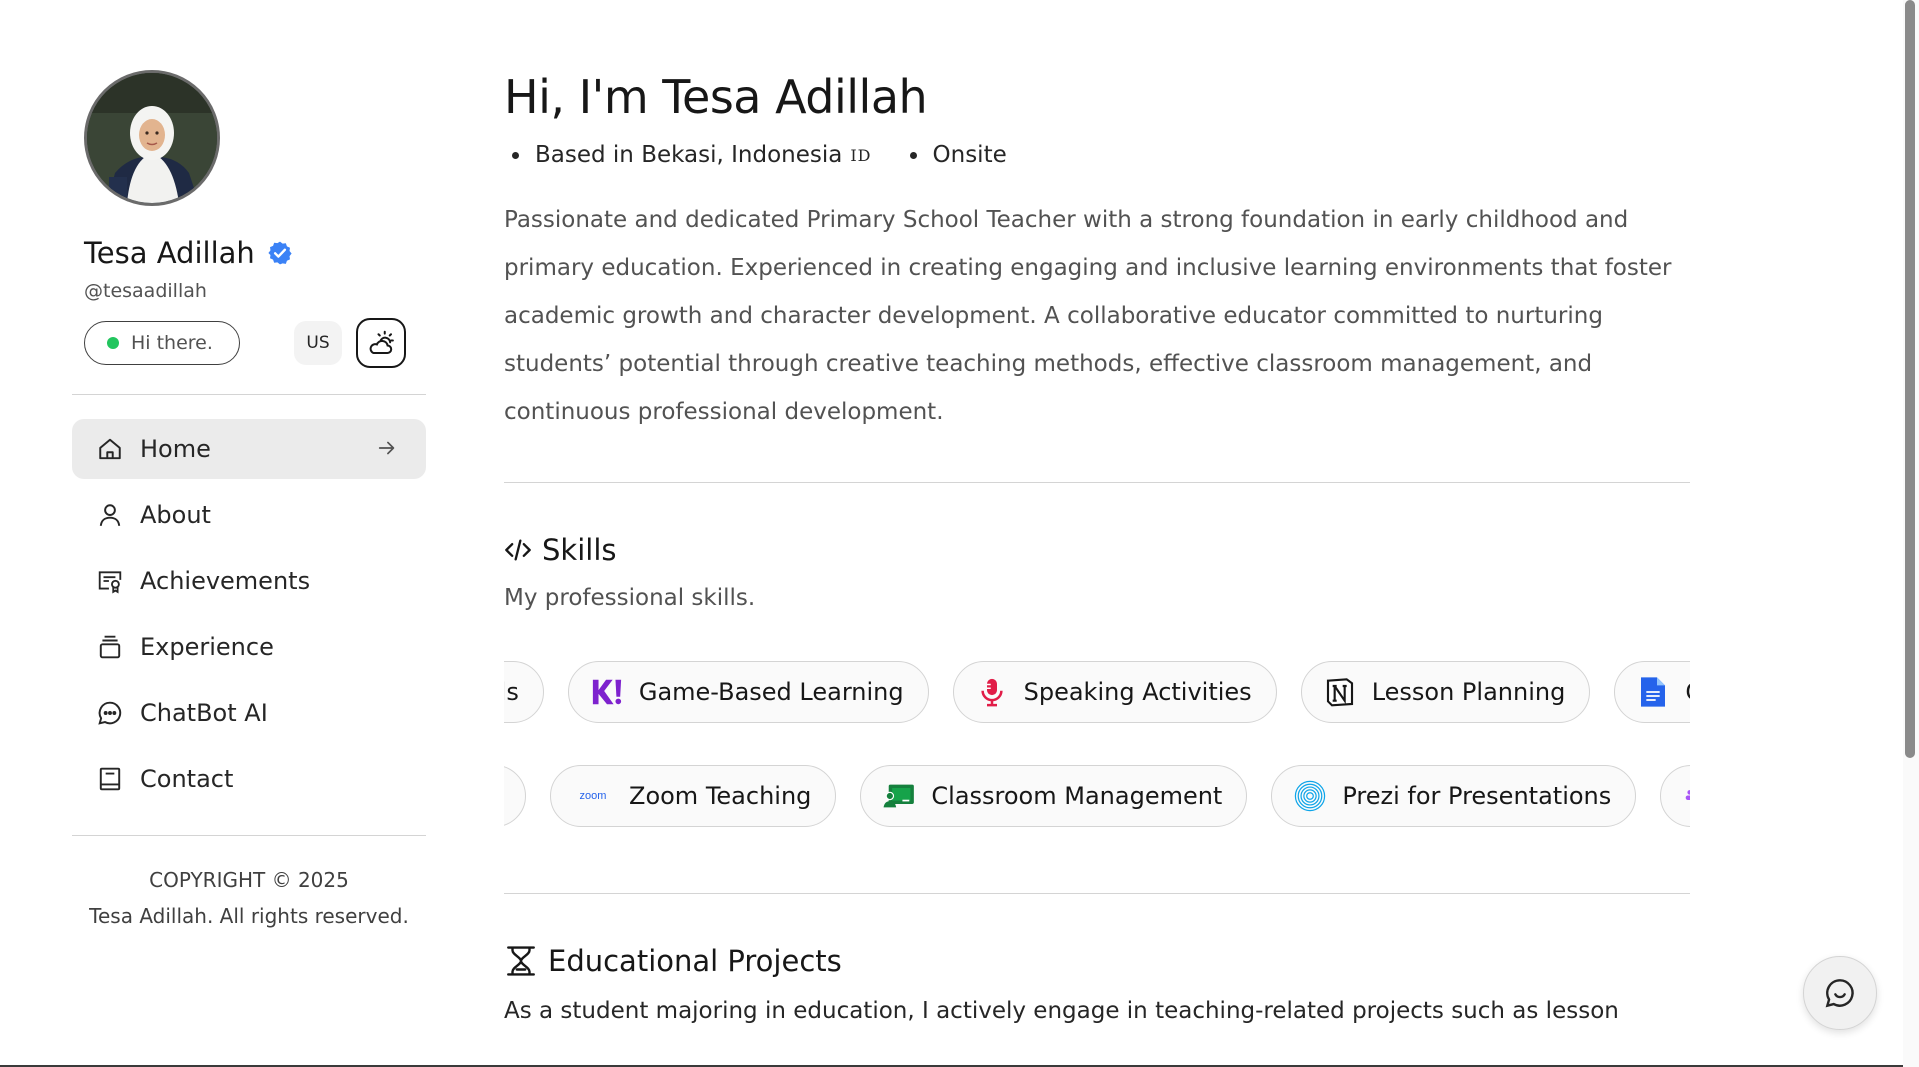  What do you see at coordinates (110, 779) in the screenshot?
I see `book-icon` at bounding box center [110, 779].